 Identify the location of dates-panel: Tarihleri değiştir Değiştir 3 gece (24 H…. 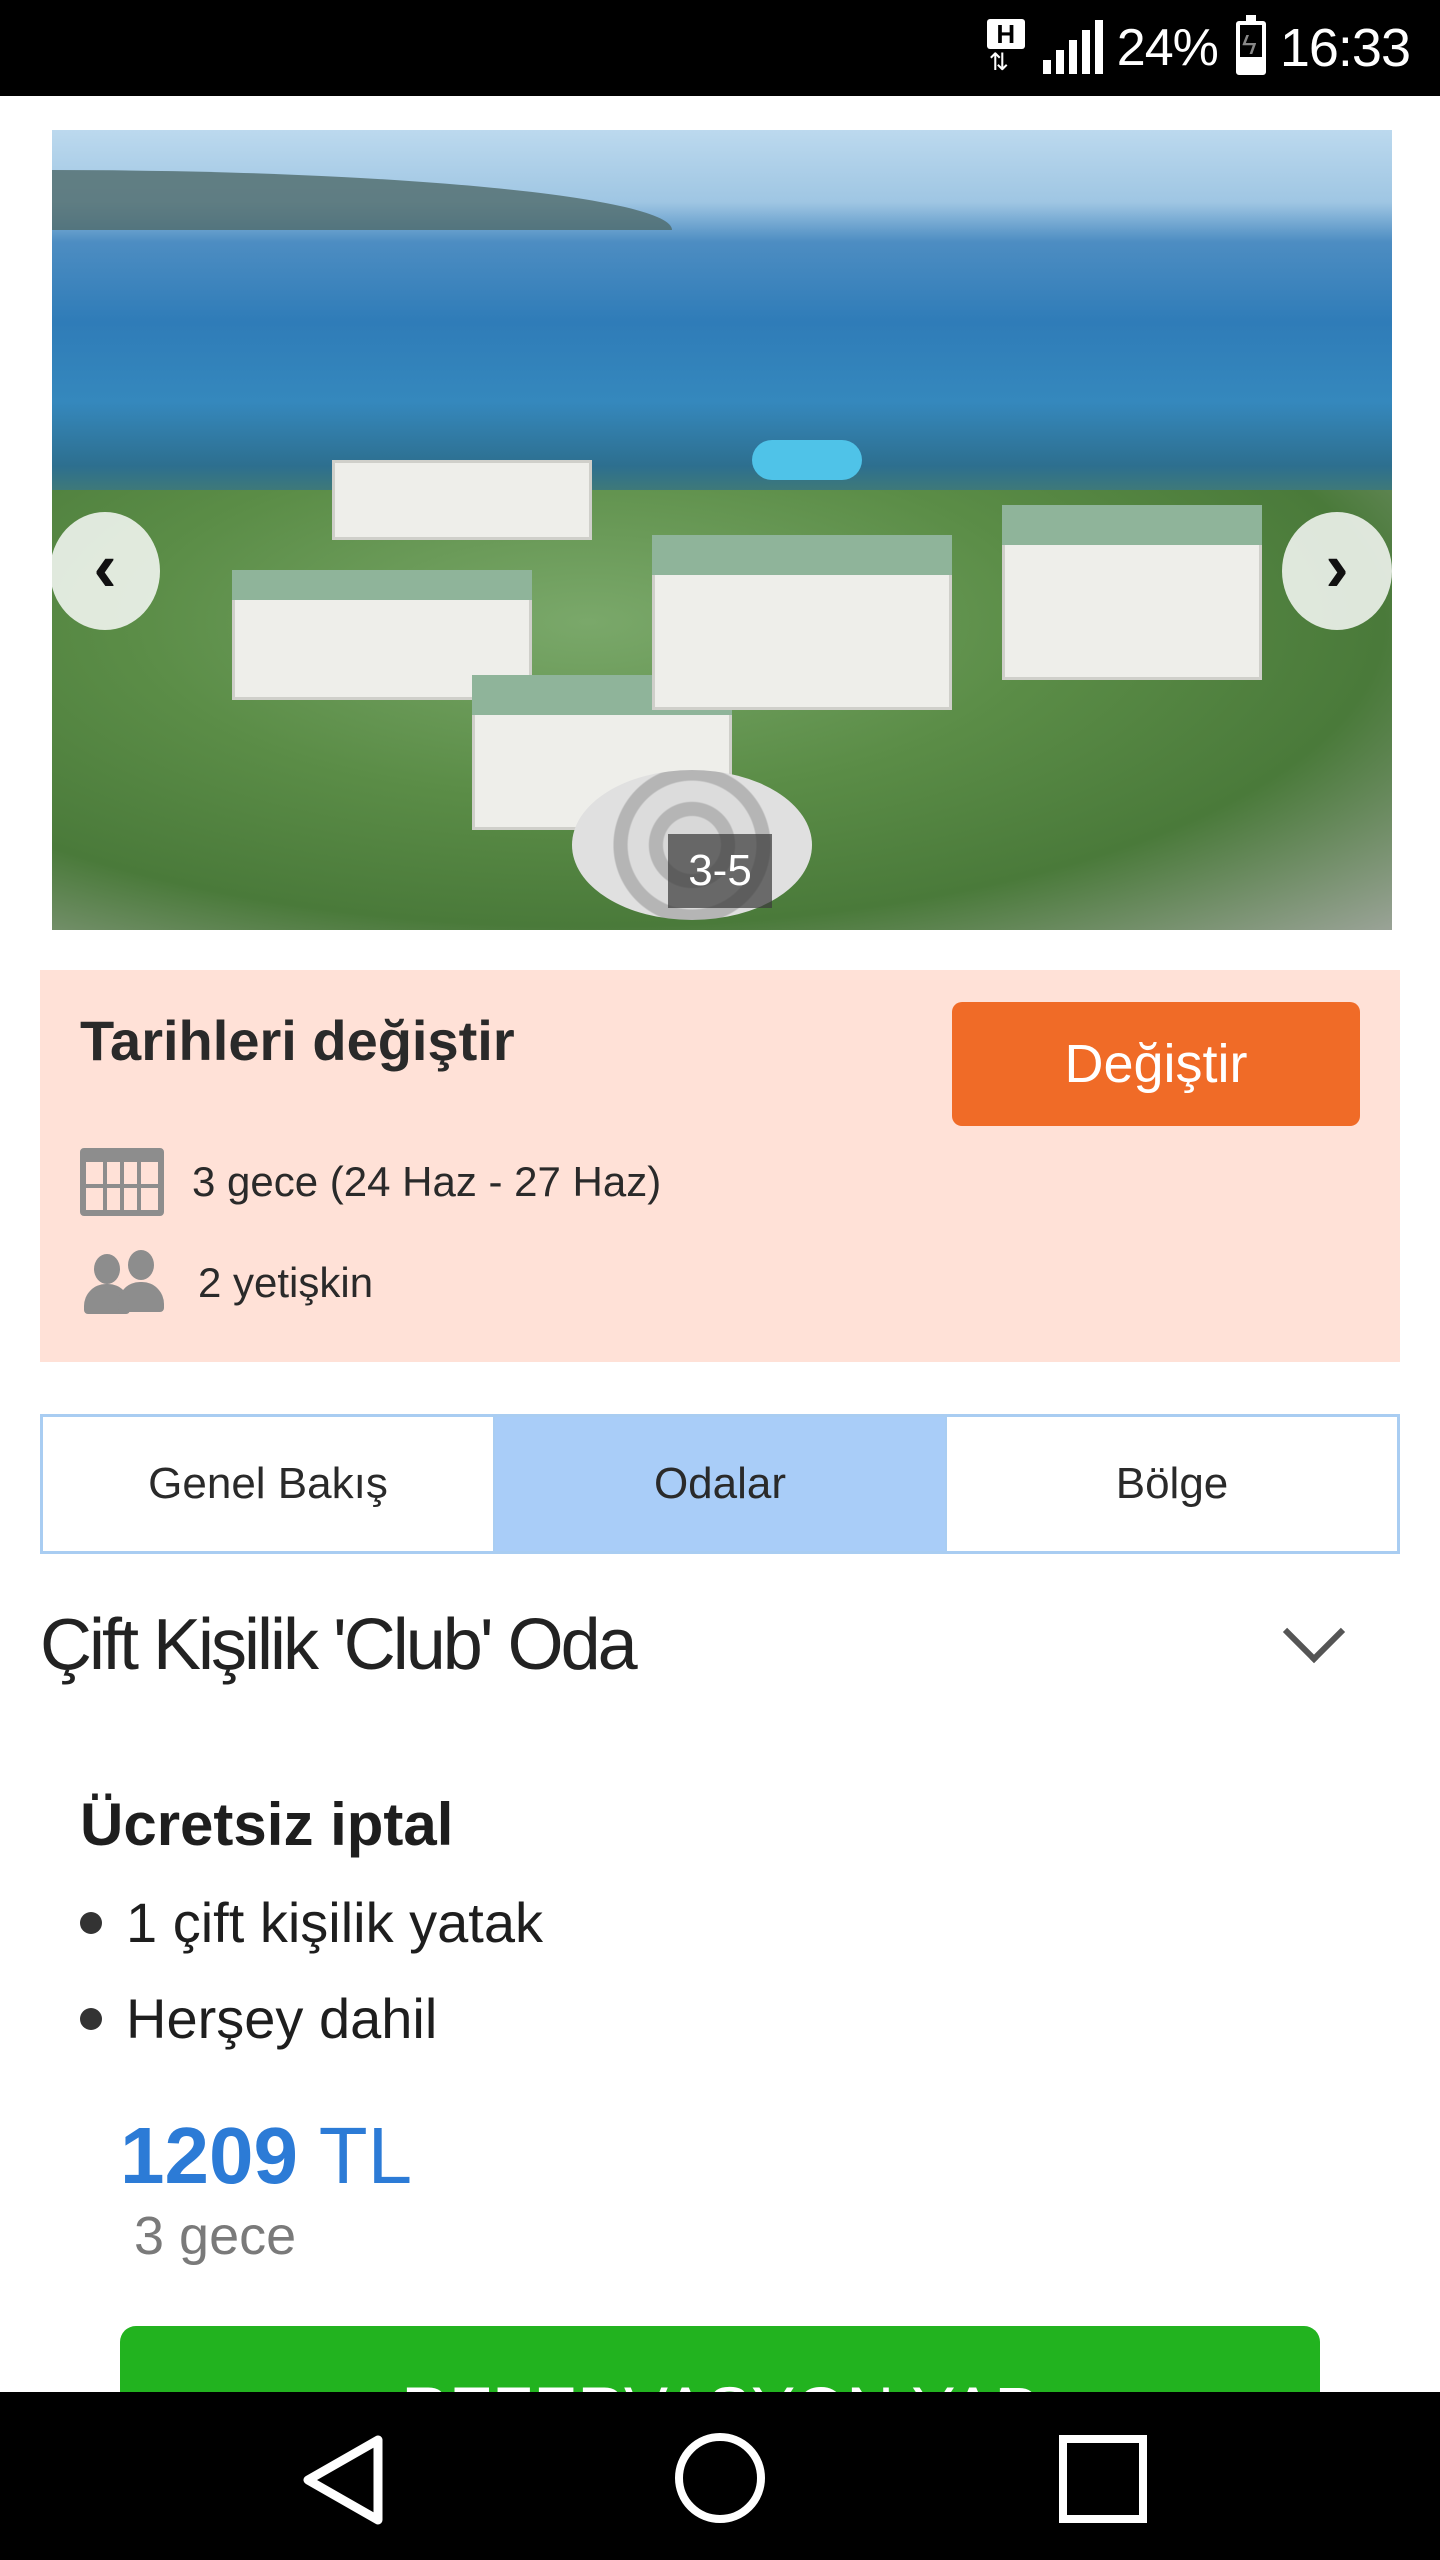
(720, 1166).